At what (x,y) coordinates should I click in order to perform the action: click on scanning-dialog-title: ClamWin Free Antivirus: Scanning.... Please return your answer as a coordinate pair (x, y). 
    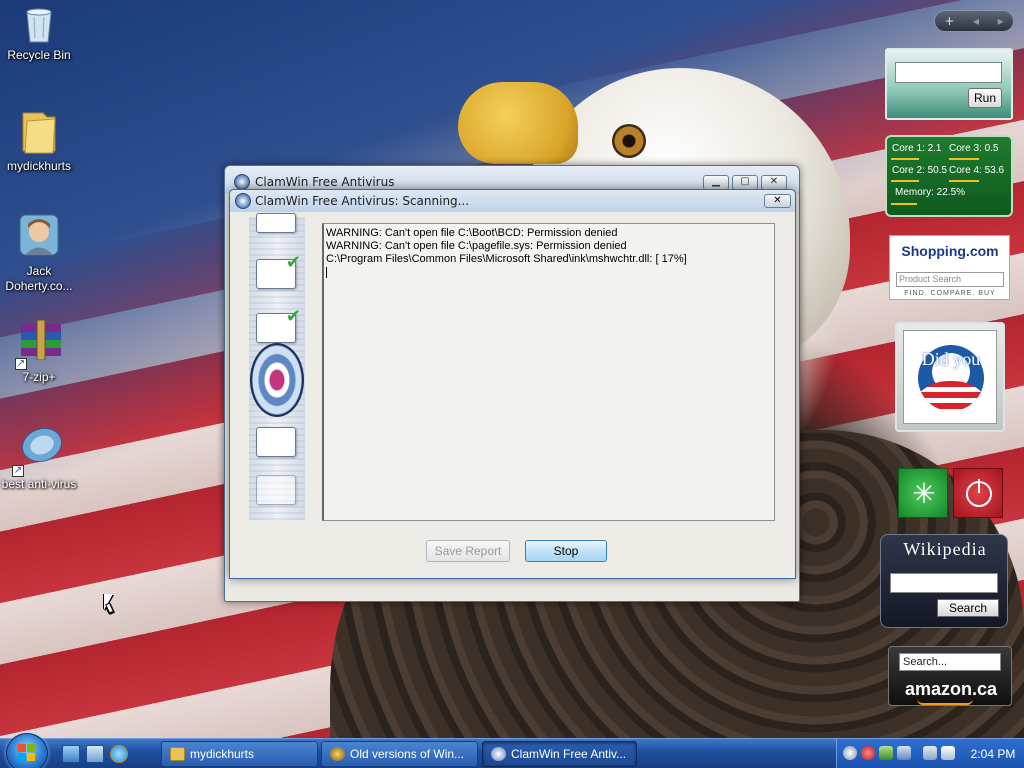
    Looking at the image, I should click on (362, 201).